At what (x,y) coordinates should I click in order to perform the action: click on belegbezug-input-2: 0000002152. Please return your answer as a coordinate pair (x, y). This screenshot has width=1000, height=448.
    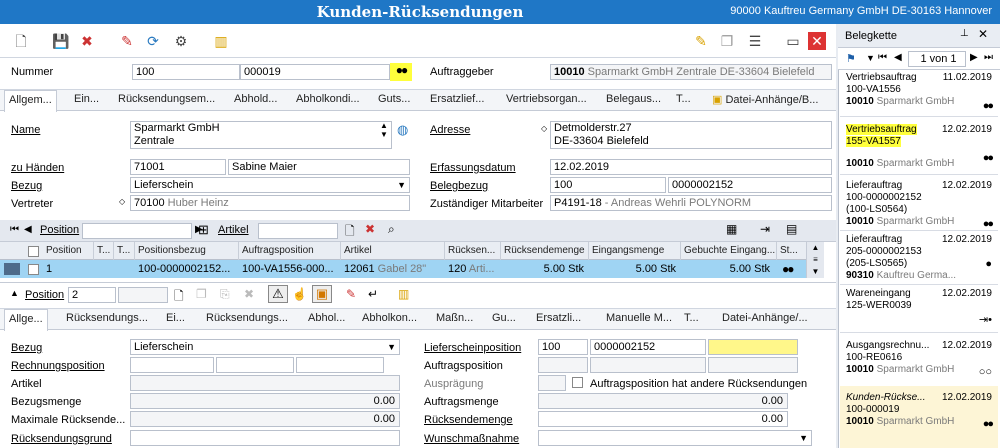
    Looking at the image, I should click on (750, 185).